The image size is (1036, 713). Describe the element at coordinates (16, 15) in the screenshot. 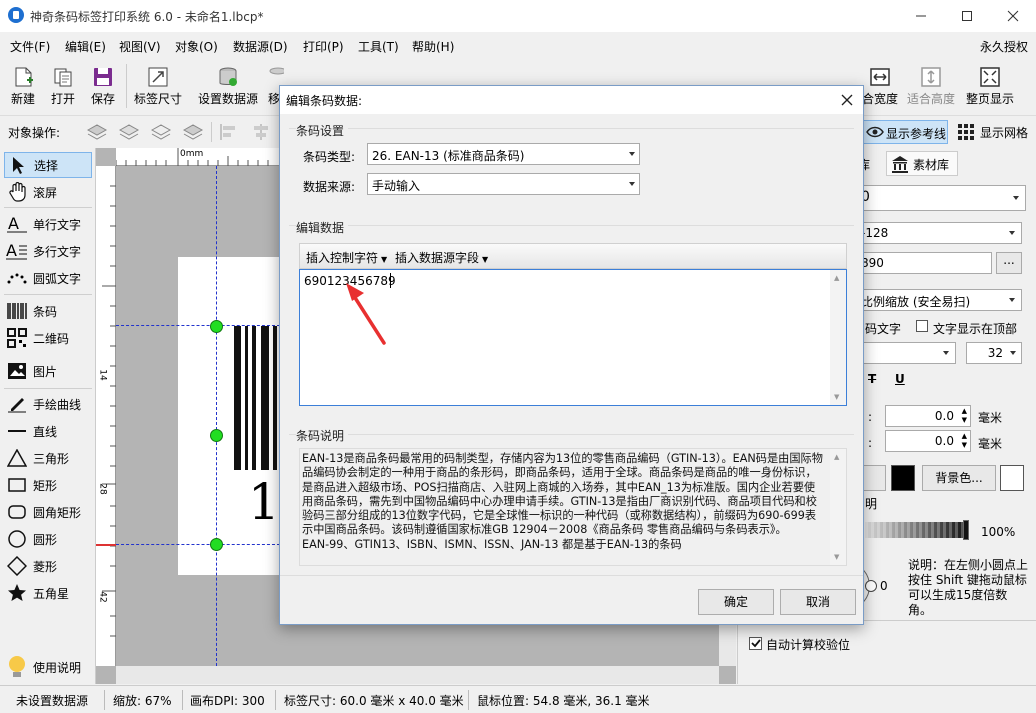

I see `app-icon` at that location.